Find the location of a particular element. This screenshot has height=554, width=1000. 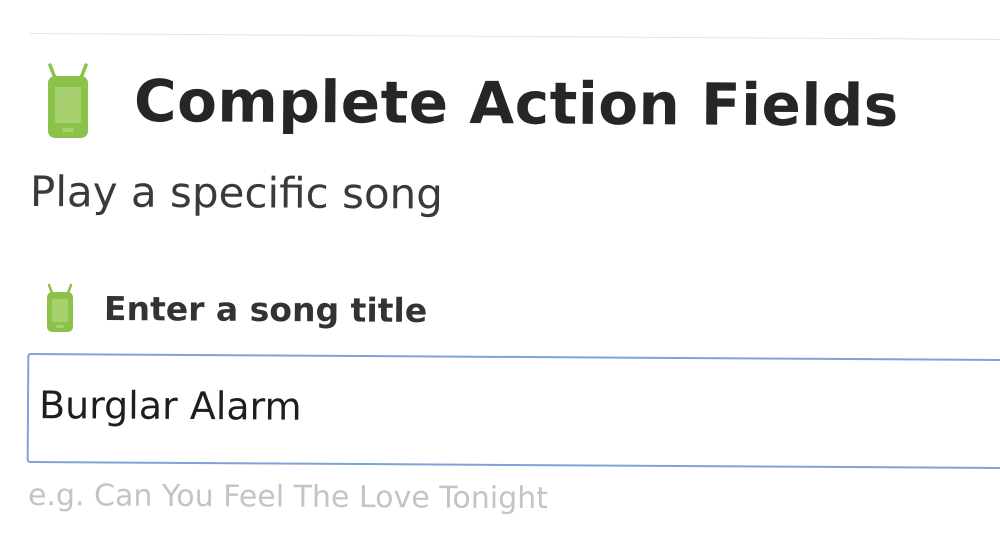

song-title-field-header: Enter a song title is located at coordinates (236, 308).